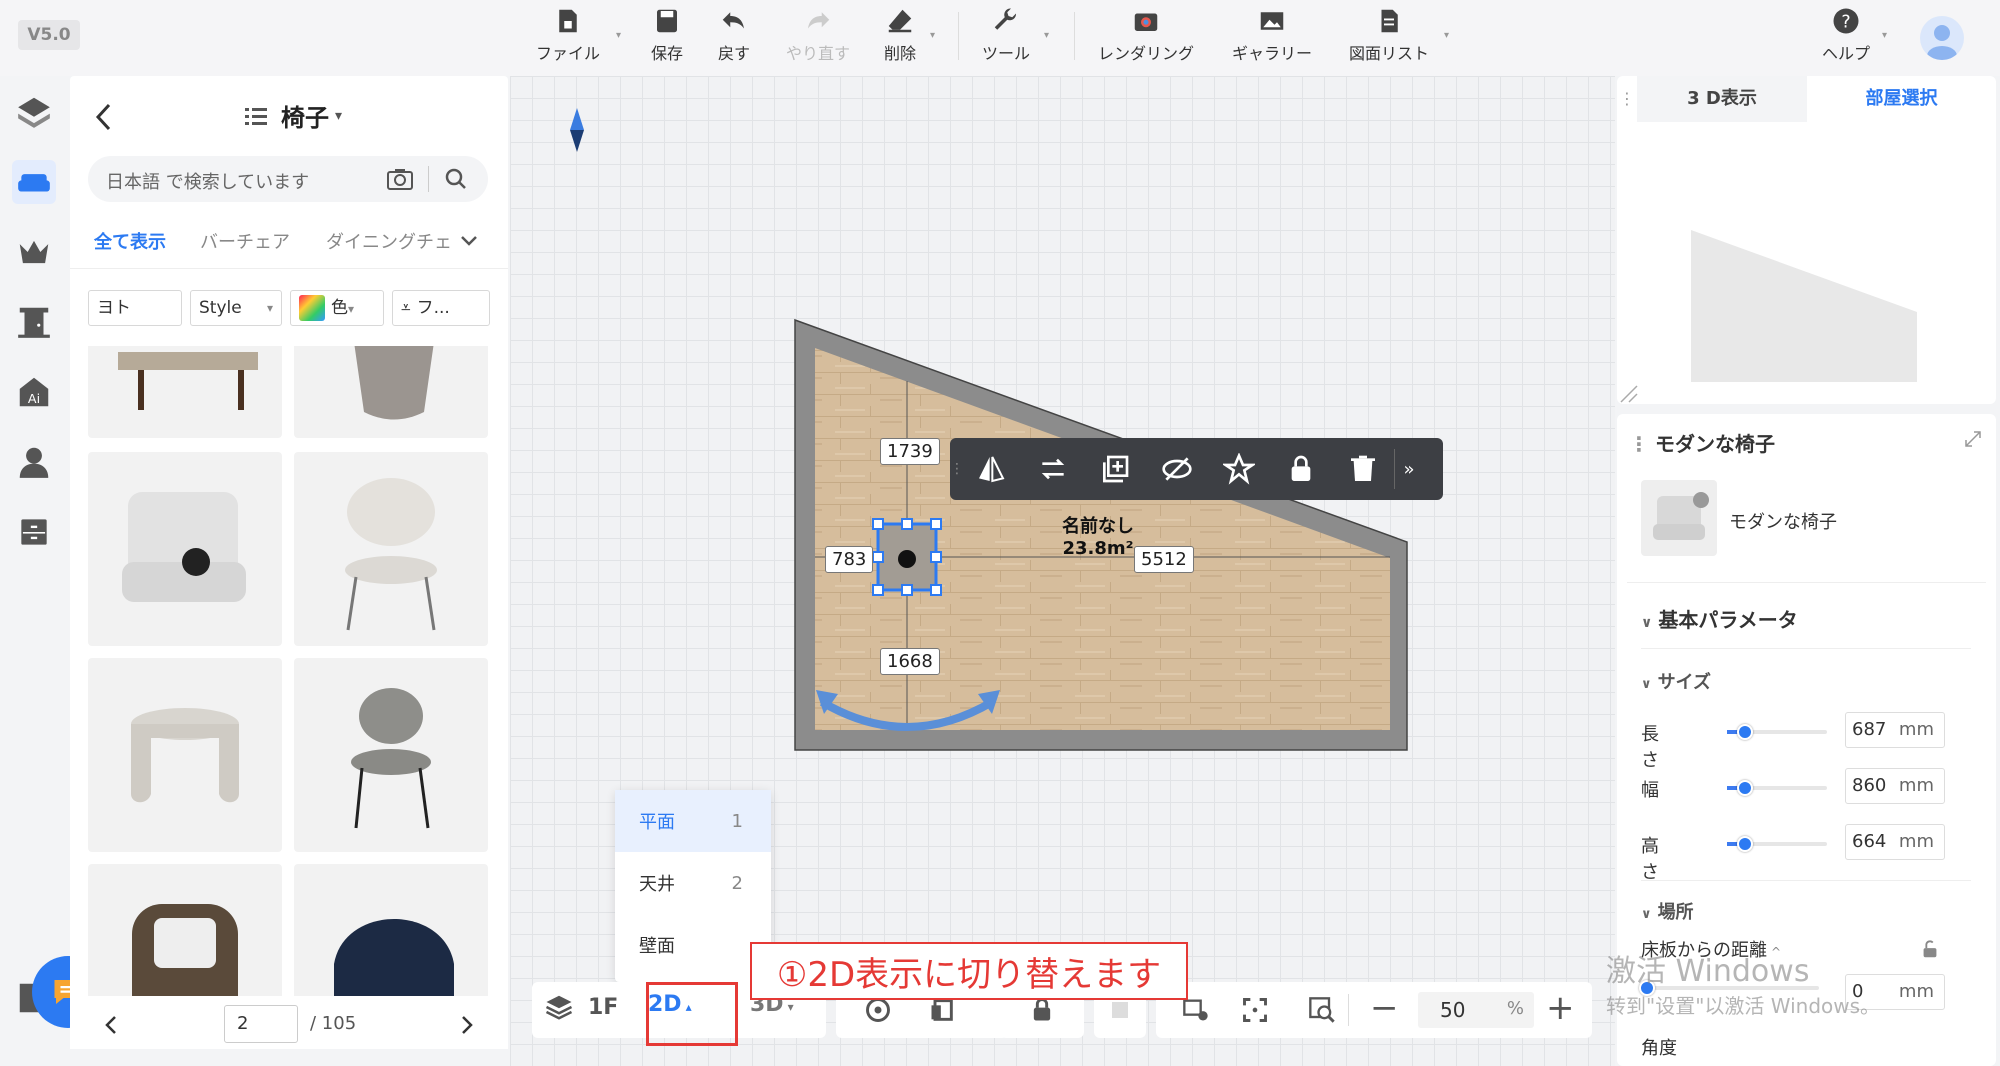 The width and height of the screenshot is (2000, 1066). What do you see at coordinates (1659, 1048) in the screenshot?
I see `angle-label: 角度` at bounding box center [1659, 1048].